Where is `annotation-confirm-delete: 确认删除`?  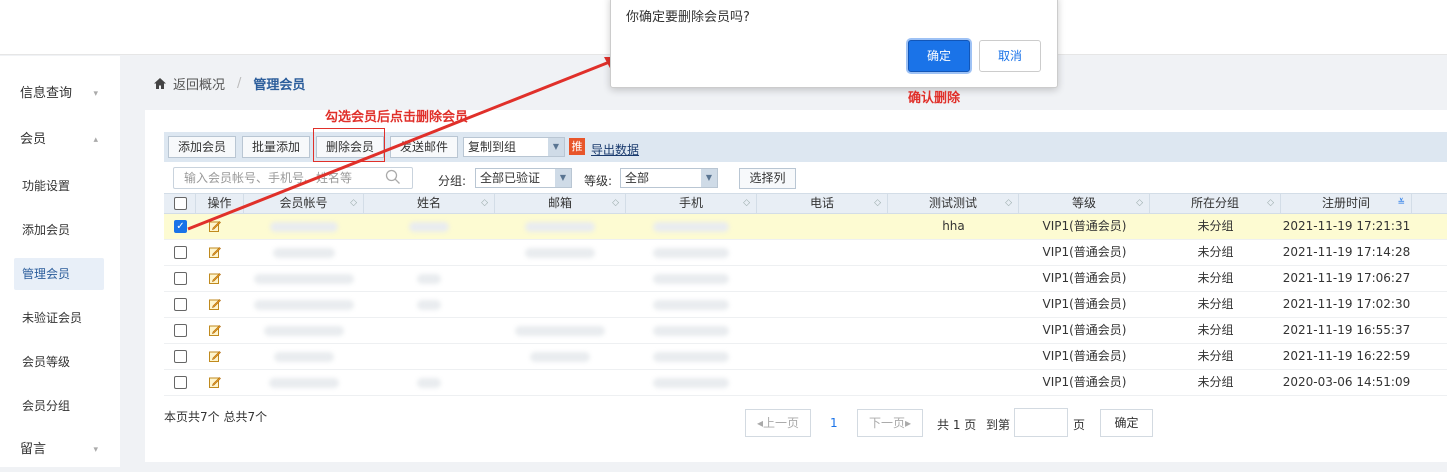 annotation-confirm-delete: 确认删除 is located at coordinates (934, 98).